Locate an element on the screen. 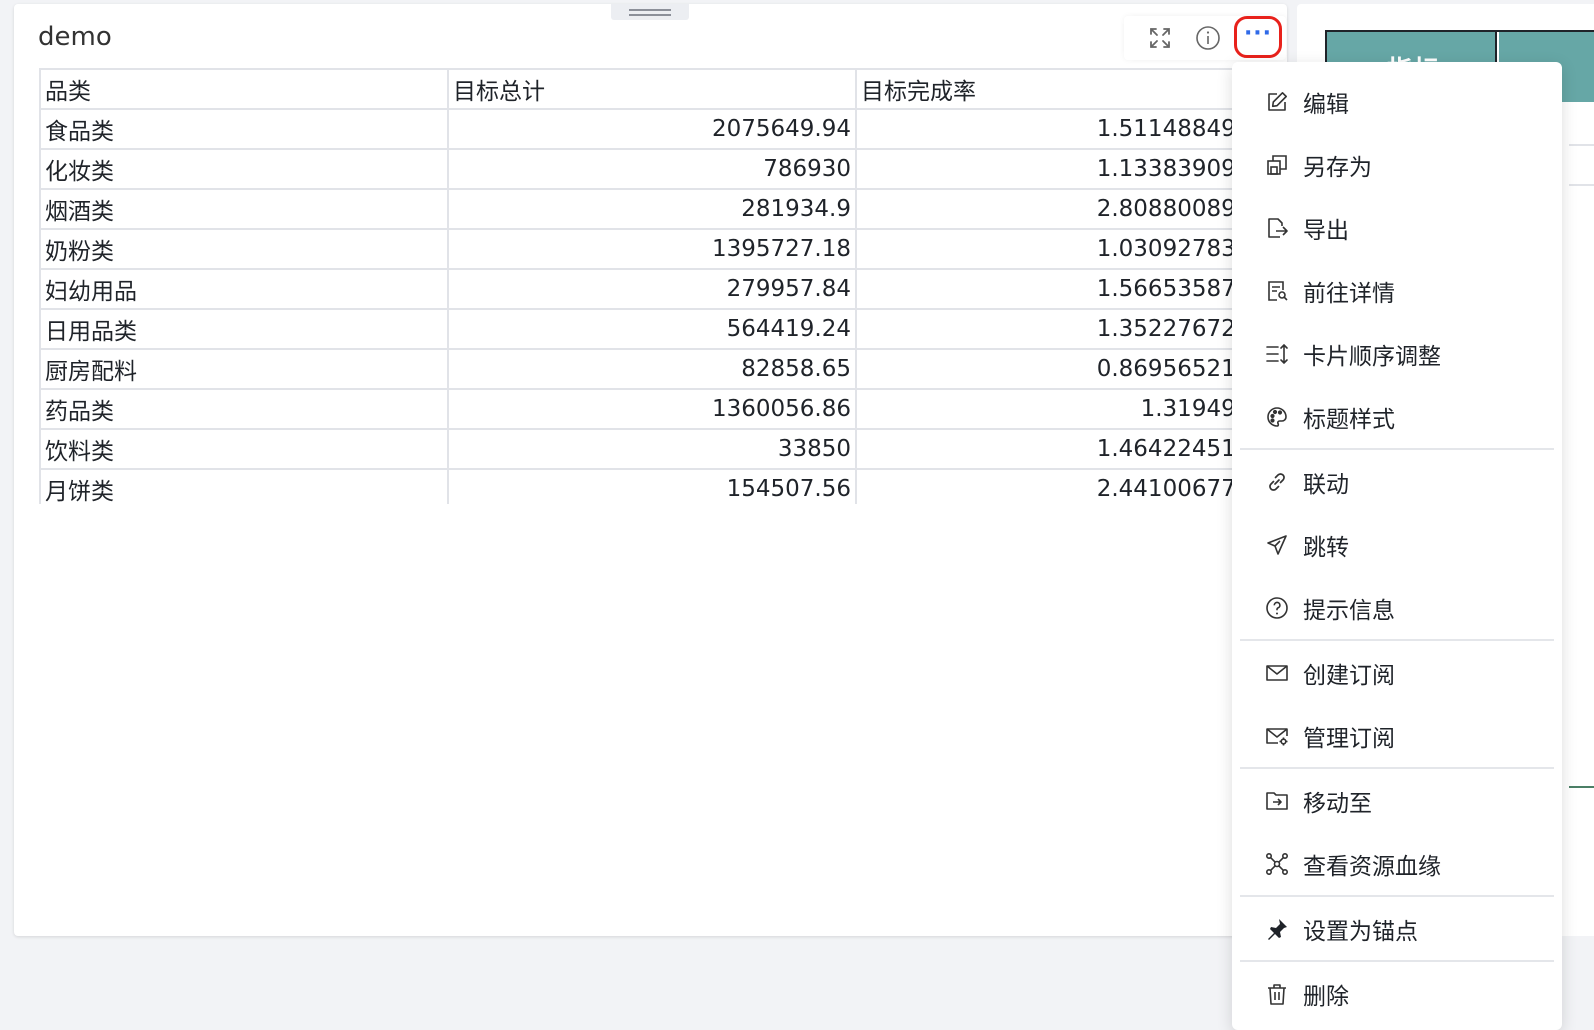 This screenshot has width=1594, height=1030. help-icon is located at coordinates (1277, 608).